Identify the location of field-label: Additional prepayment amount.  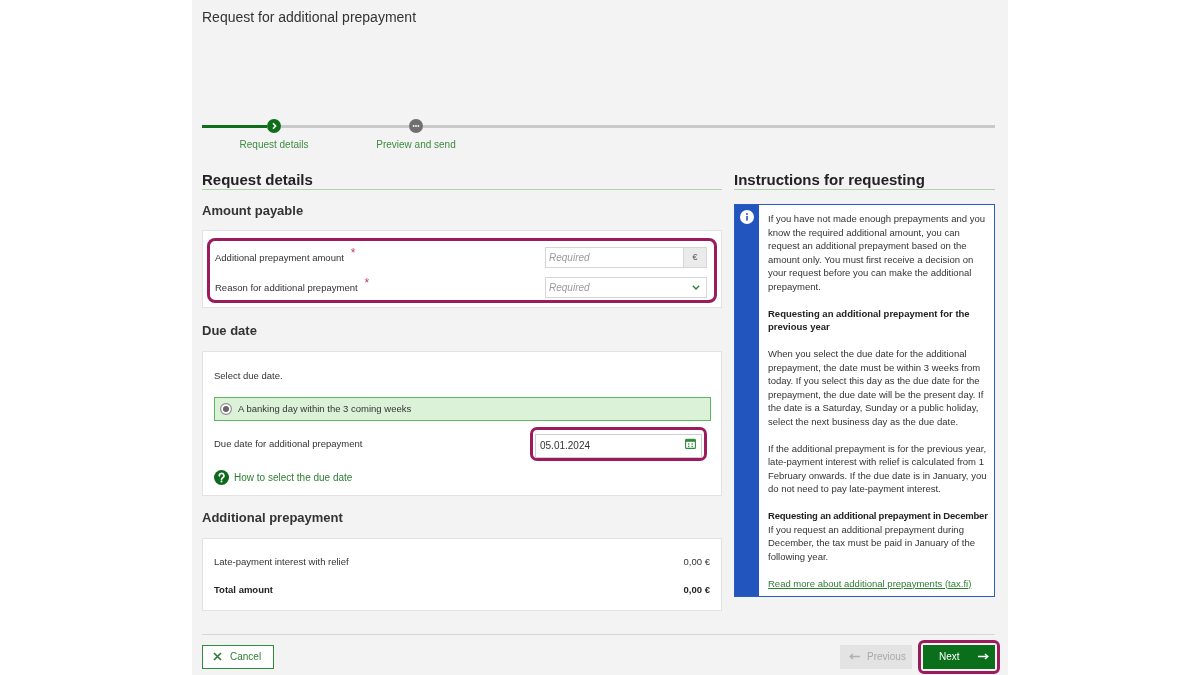
(279, 257).